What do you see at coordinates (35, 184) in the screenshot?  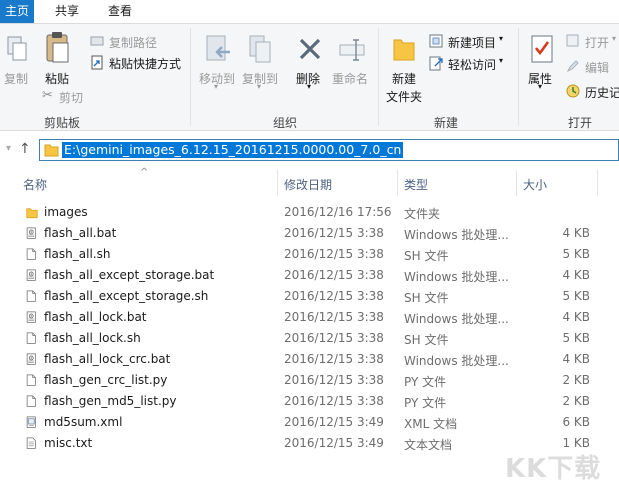 I see `column-header-name: 名称` at bounding box center [35, 184].